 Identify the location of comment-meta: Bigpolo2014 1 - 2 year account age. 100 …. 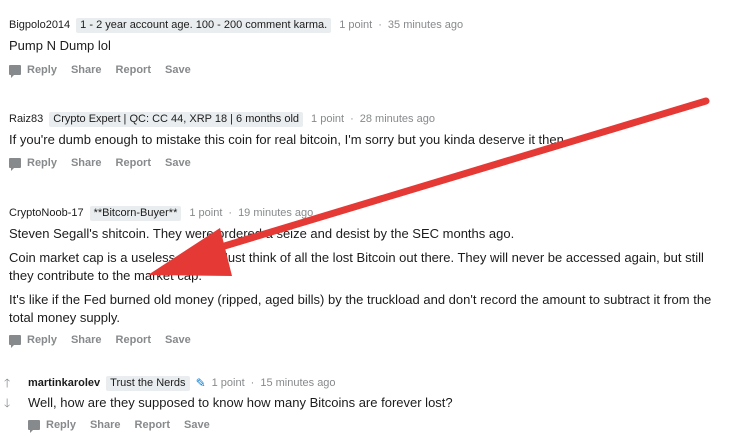
(372, 25).